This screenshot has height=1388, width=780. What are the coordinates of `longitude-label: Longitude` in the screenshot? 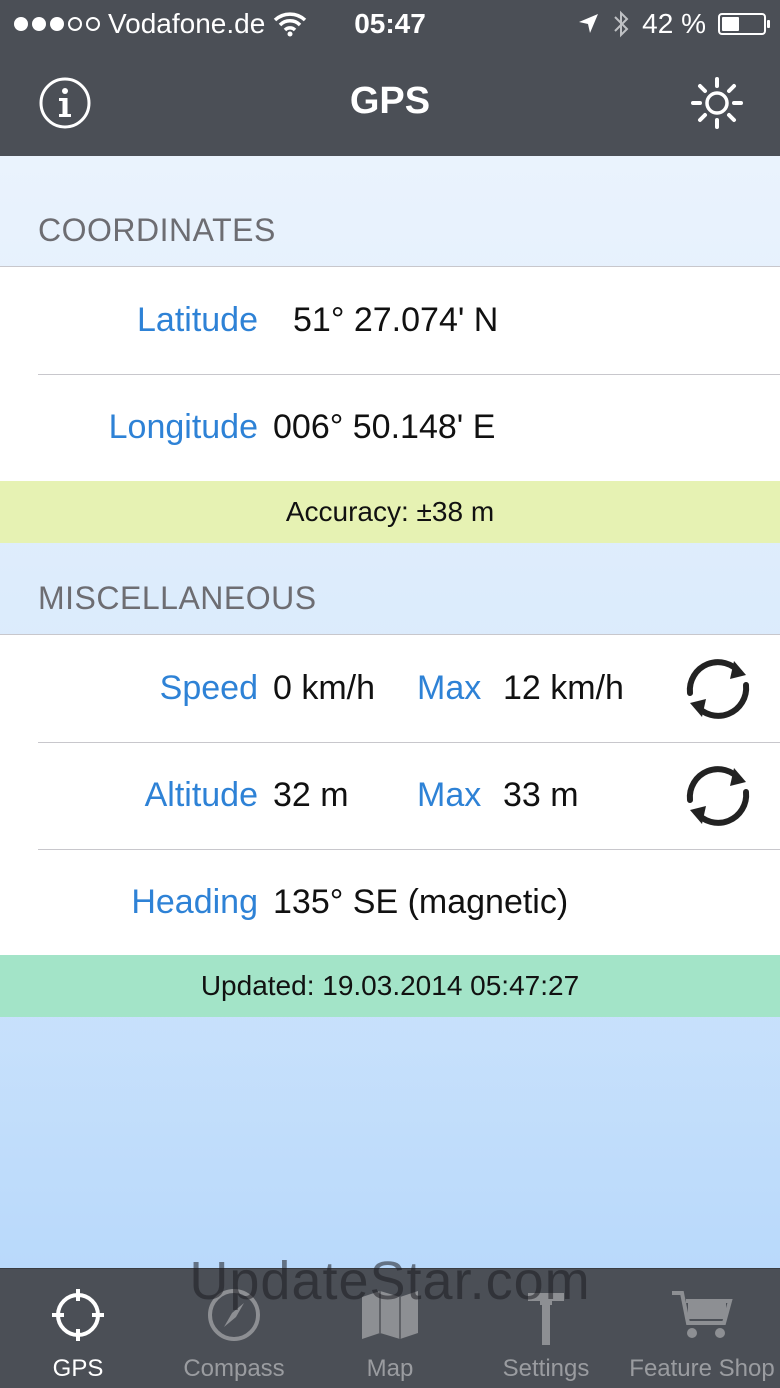 It's located at (183, 427).